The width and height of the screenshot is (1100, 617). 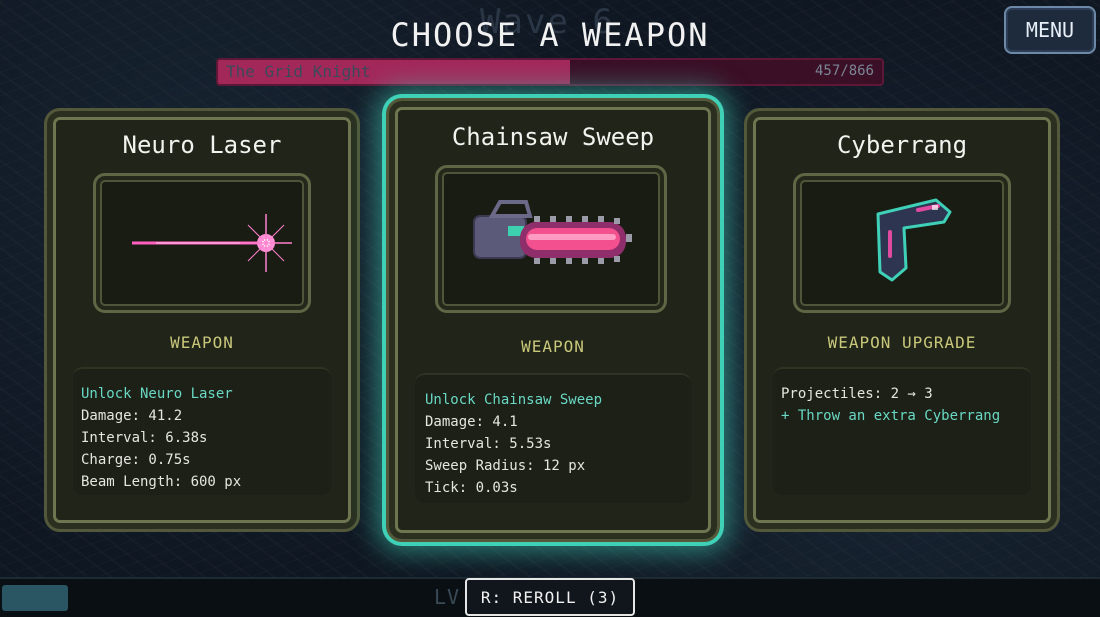 I want to click on stat-beam-length: Beam Length: 600 px, so click(x=161, y=482).